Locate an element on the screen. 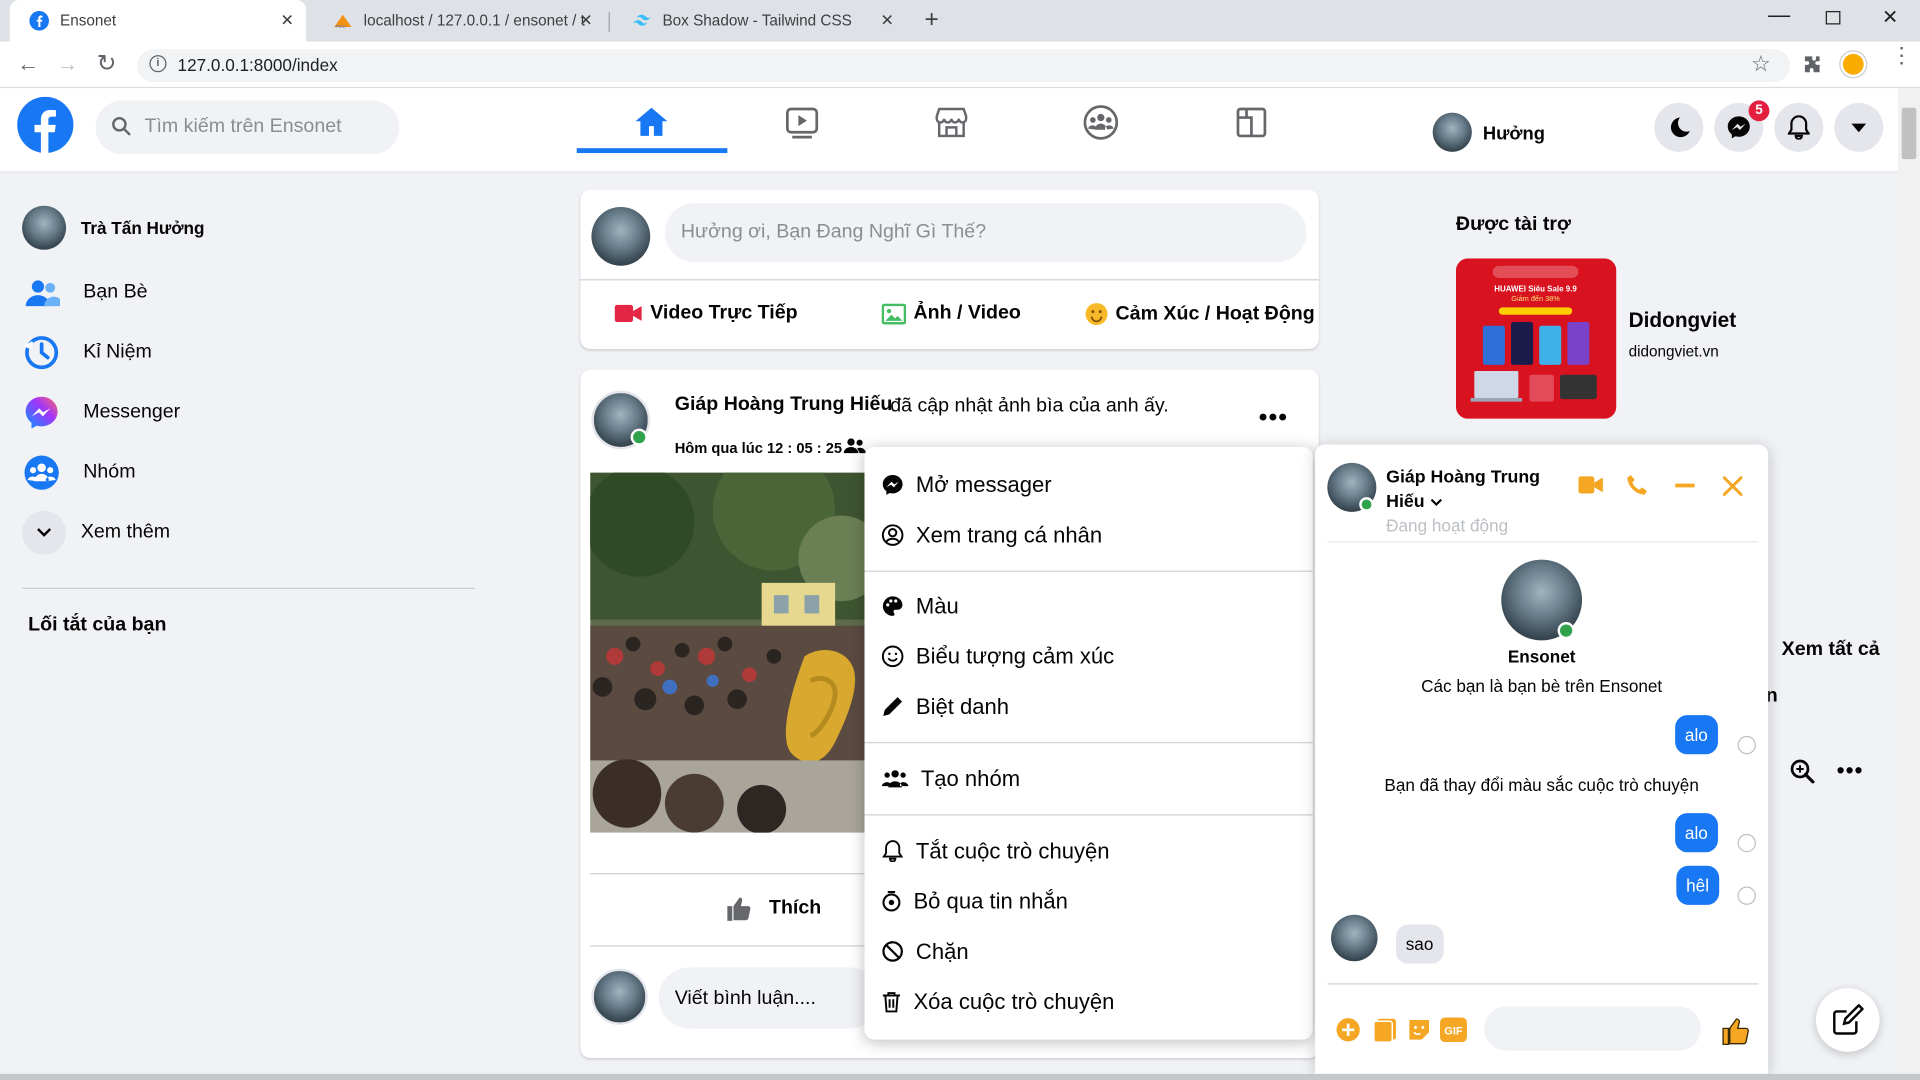  browser-menu-icon: ⋮ is located at coordinates (1902, 55).